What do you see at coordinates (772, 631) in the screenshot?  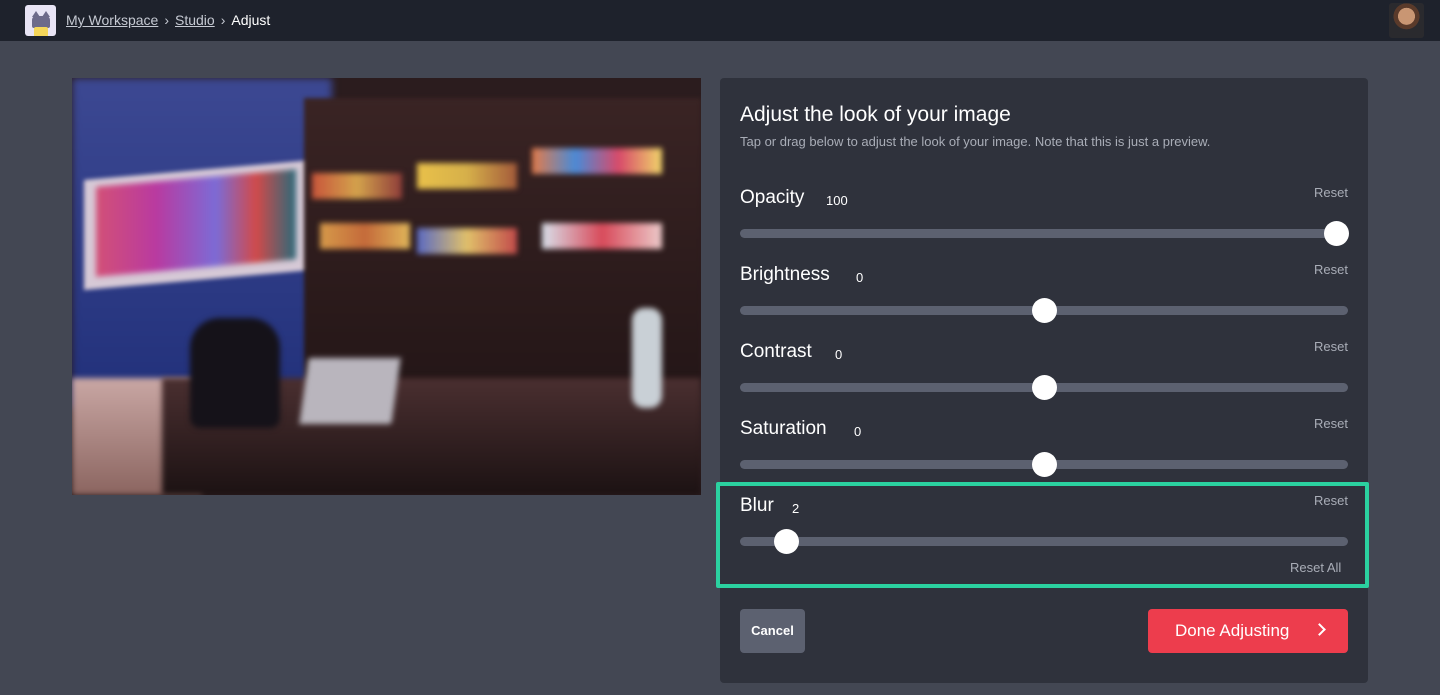 I see `cancel-button: Cancel` at bounding box center [772, 631].